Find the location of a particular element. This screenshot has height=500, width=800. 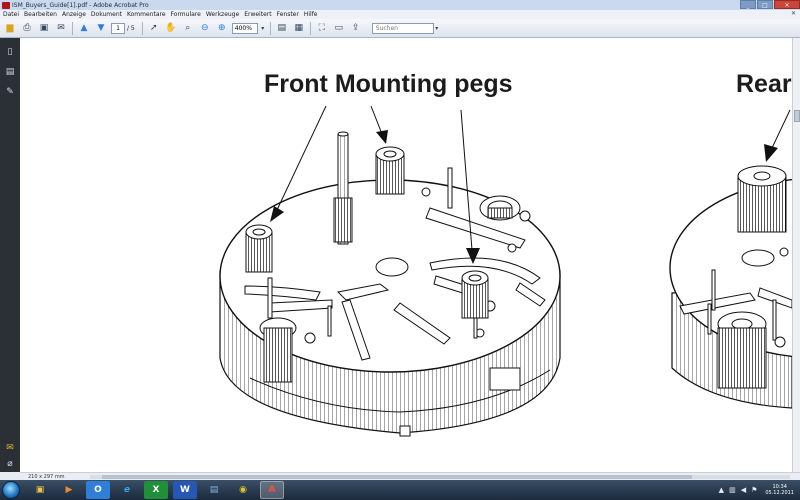

open-folder-icon: ▆ is located at coordinates (10, 28).